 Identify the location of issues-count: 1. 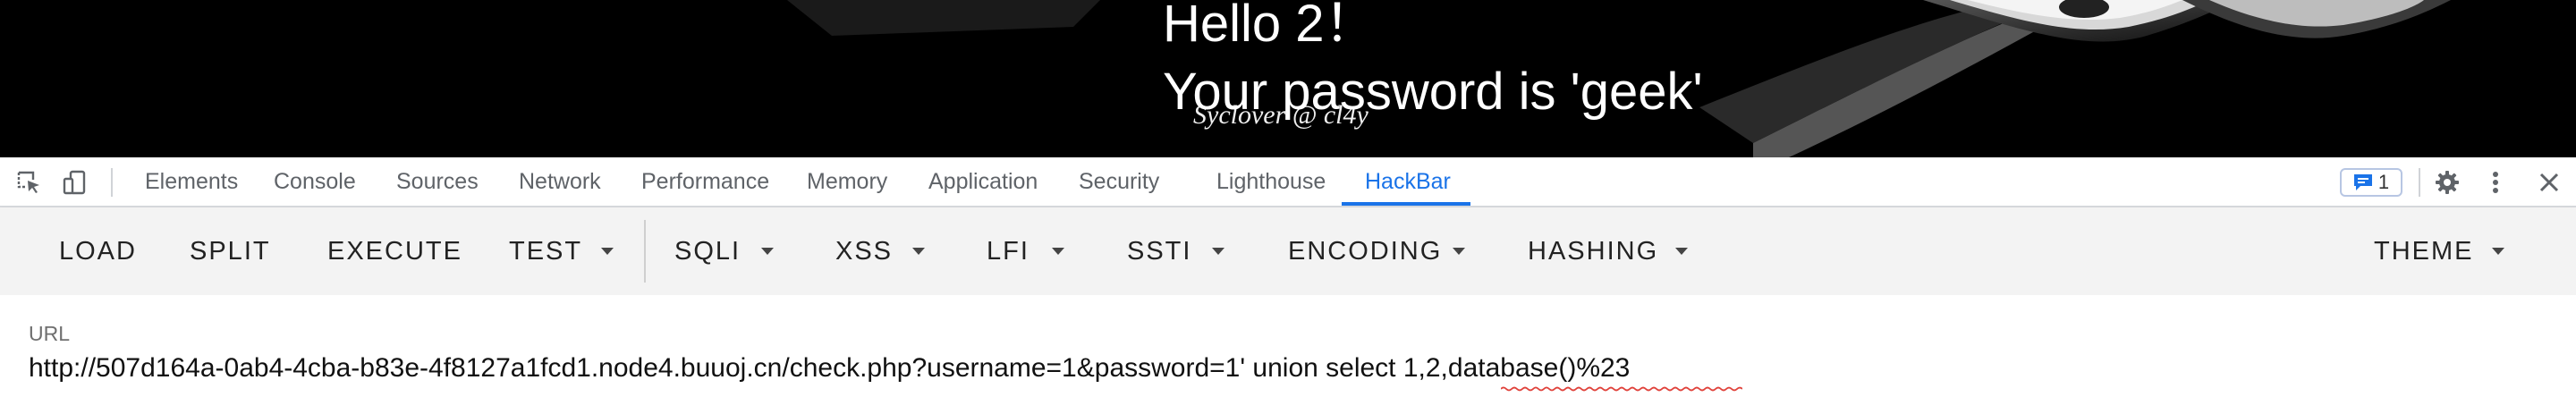
(2383, 182).